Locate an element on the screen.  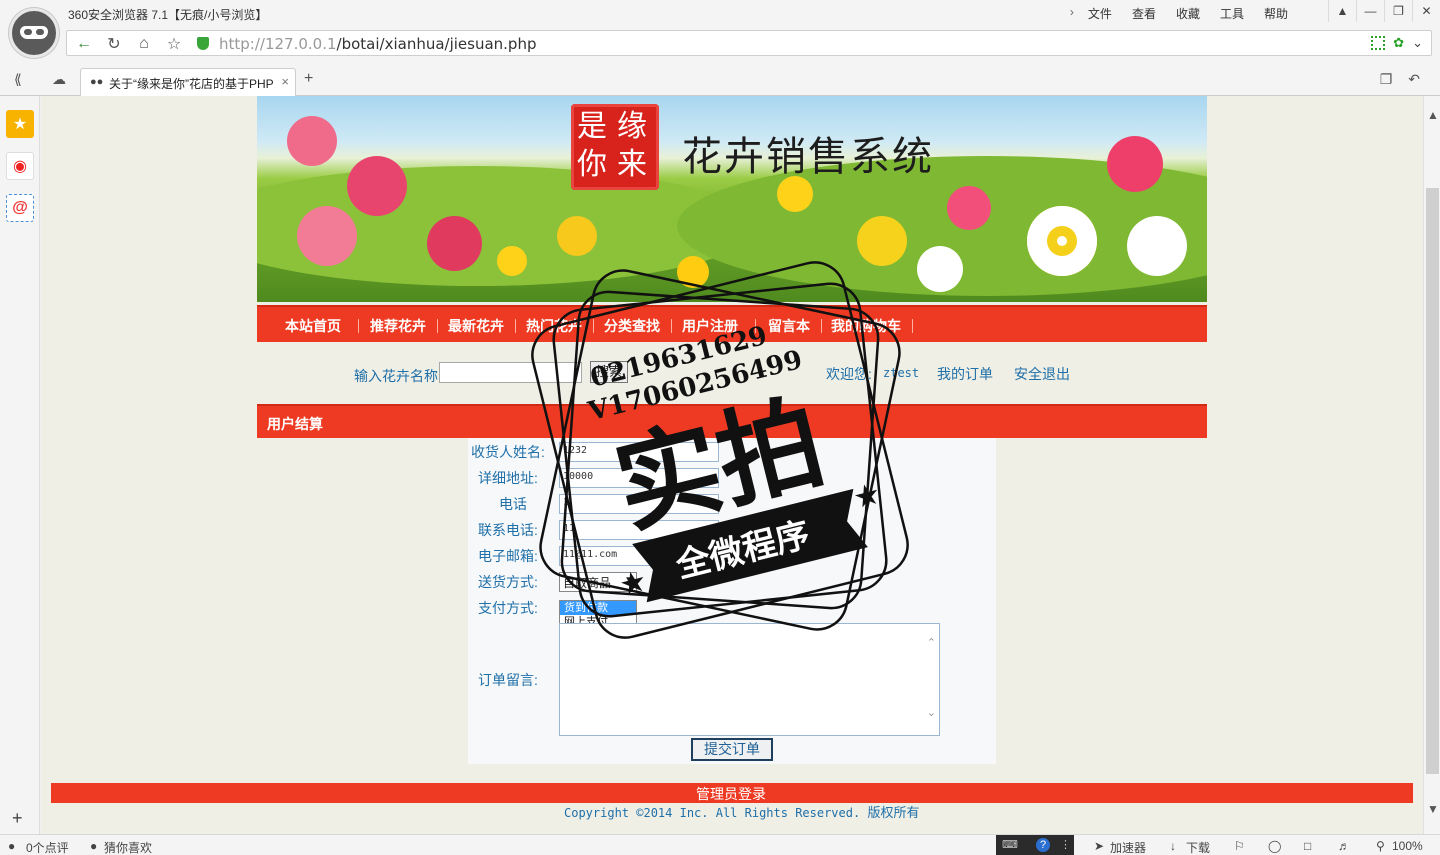
phone-input: 1 is located at coordinates (639, 504).